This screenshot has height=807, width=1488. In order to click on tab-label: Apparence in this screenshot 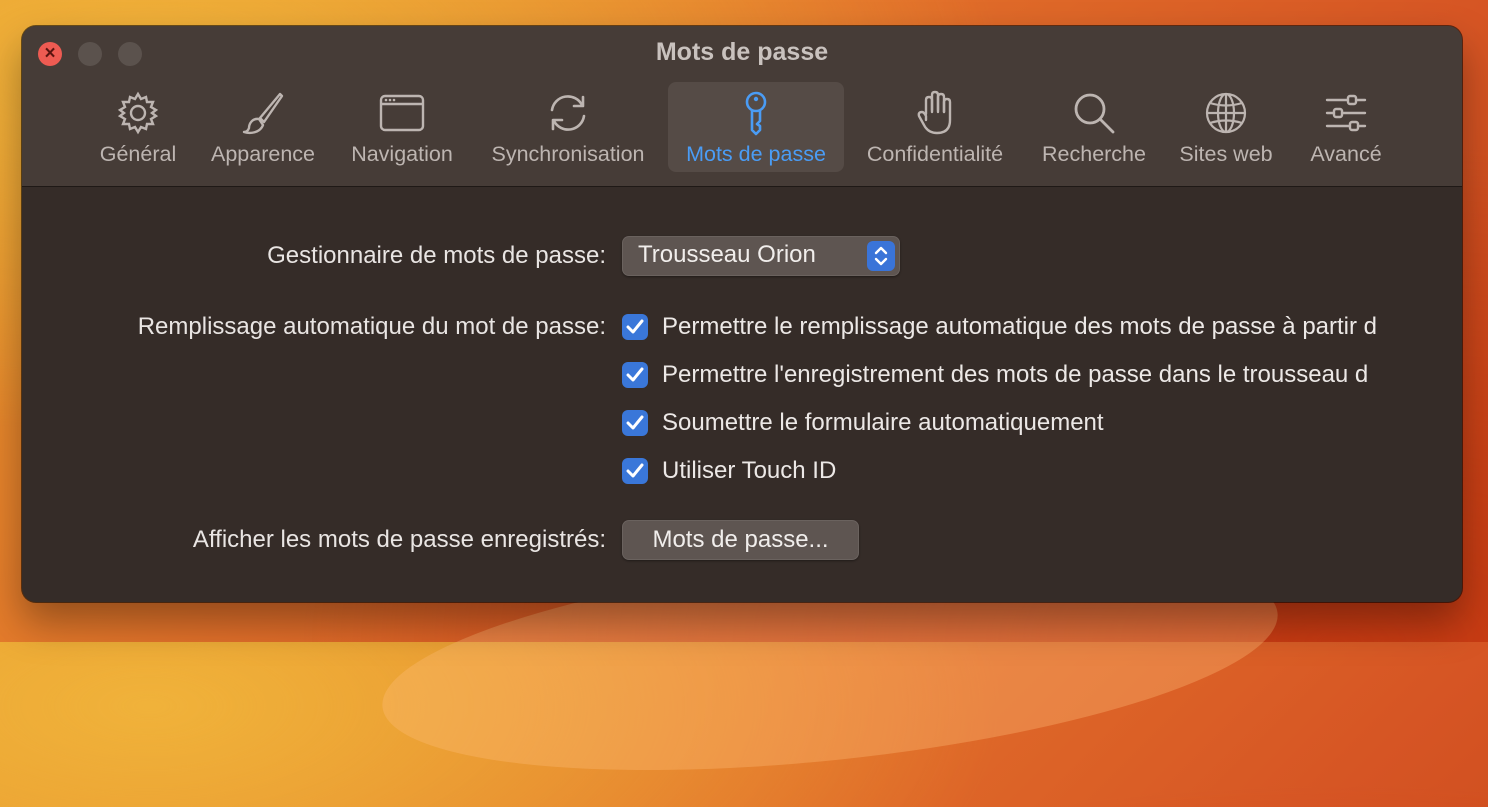, I will do `click(263, 154)`.